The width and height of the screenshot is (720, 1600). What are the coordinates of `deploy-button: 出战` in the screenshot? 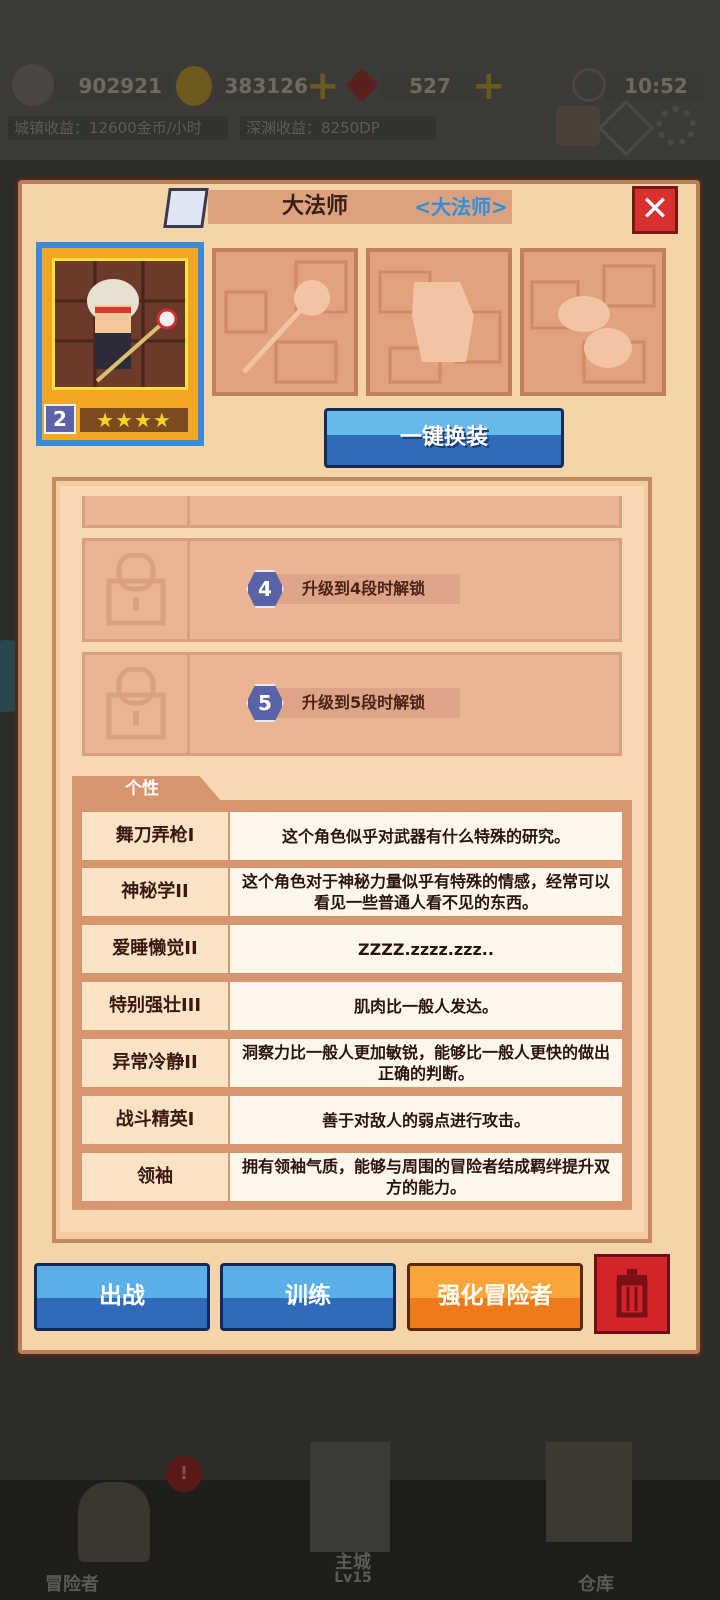 It's located at (122, 1297).